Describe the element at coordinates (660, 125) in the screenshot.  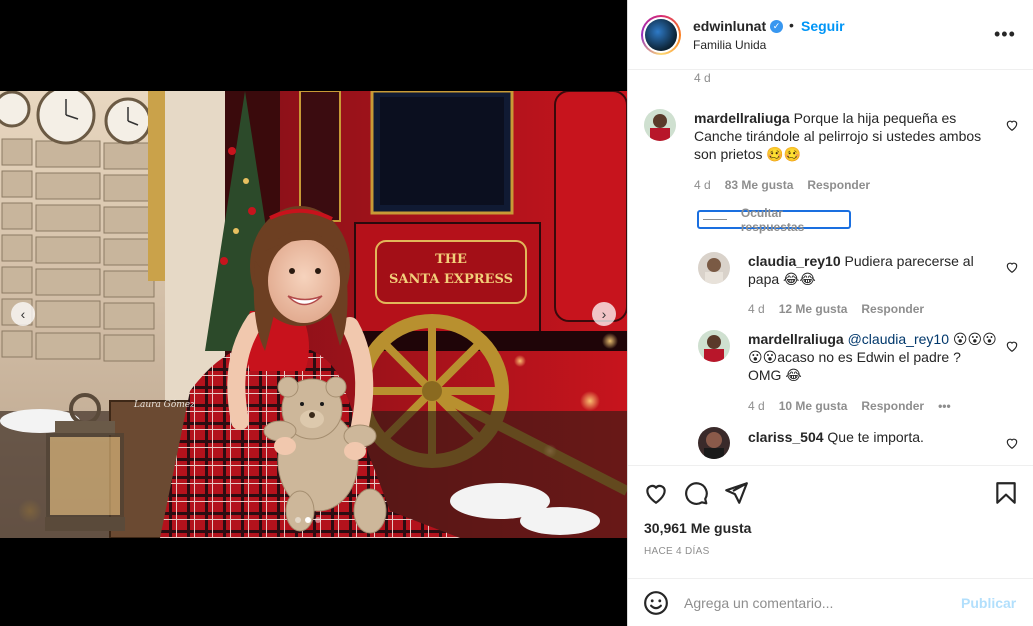
I see `commenter-avatar` at that location.